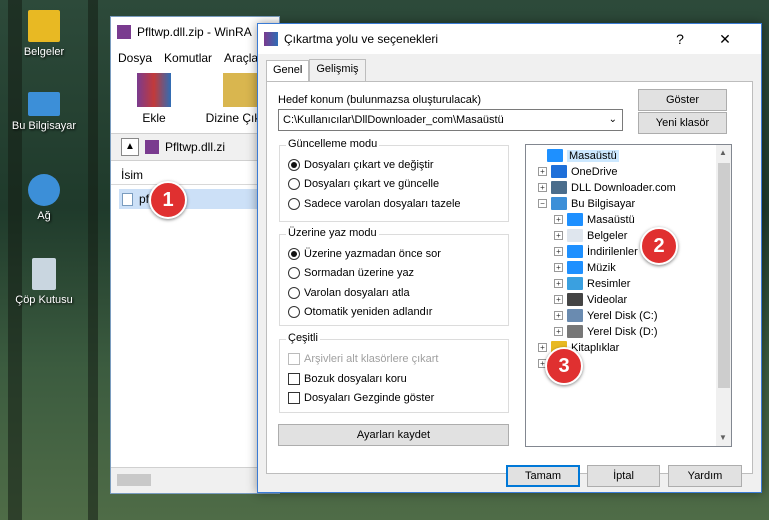 This screenshot has width=769, height=520. I want to click on overwrite-option-rename: Otomatik yeniden adlandır, so click(360, 312).